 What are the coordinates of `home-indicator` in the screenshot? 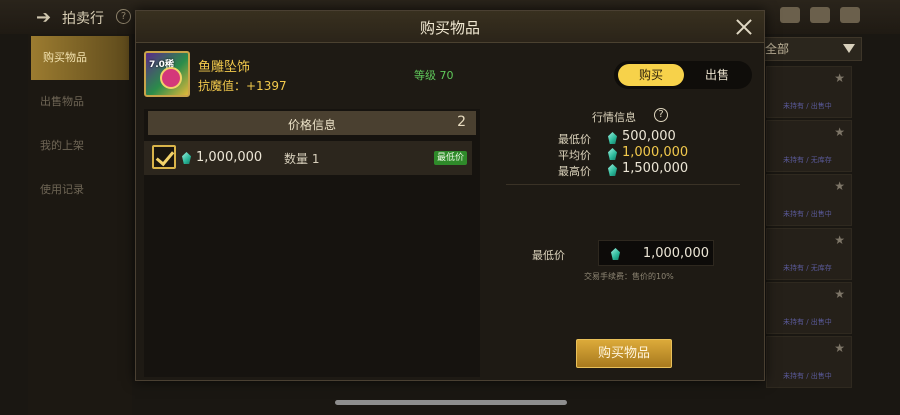 It's located at (451, 402).